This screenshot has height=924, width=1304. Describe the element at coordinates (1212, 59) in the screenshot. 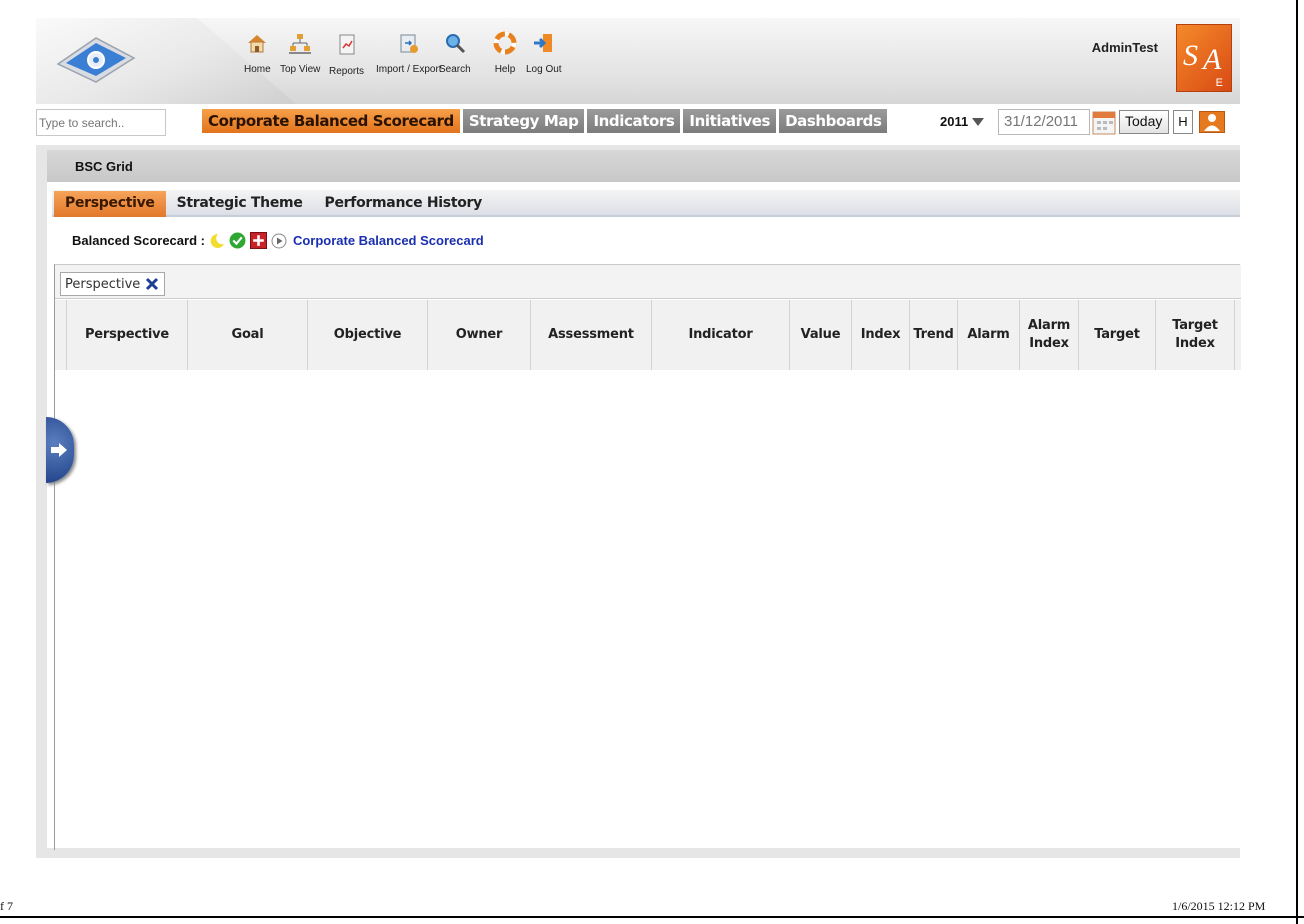

I see `brand-logo-letter-a: A` at that location.